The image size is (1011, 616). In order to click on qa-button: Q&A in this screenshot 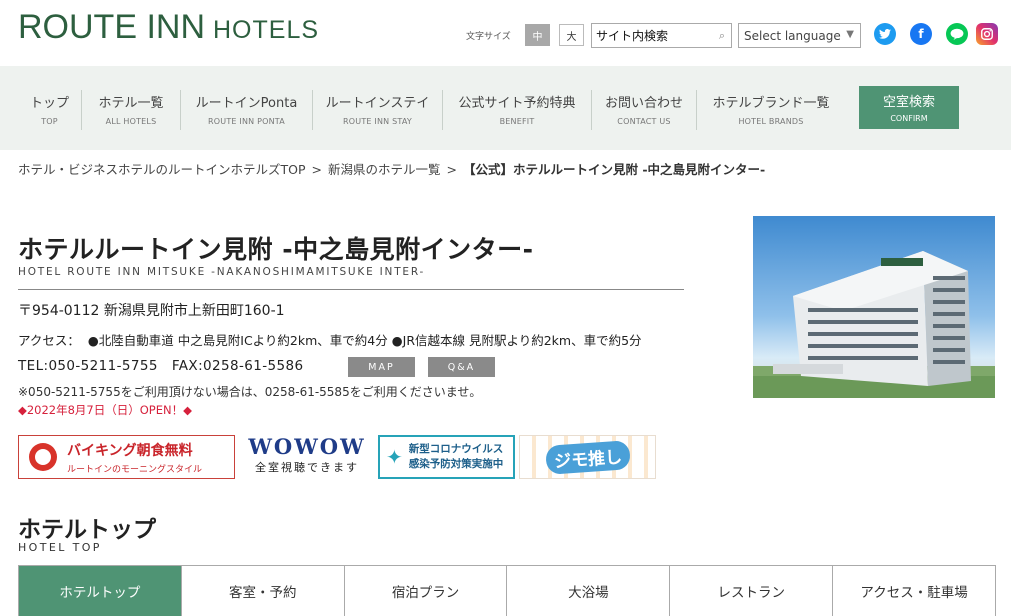, I will do `click(461, 367)`.